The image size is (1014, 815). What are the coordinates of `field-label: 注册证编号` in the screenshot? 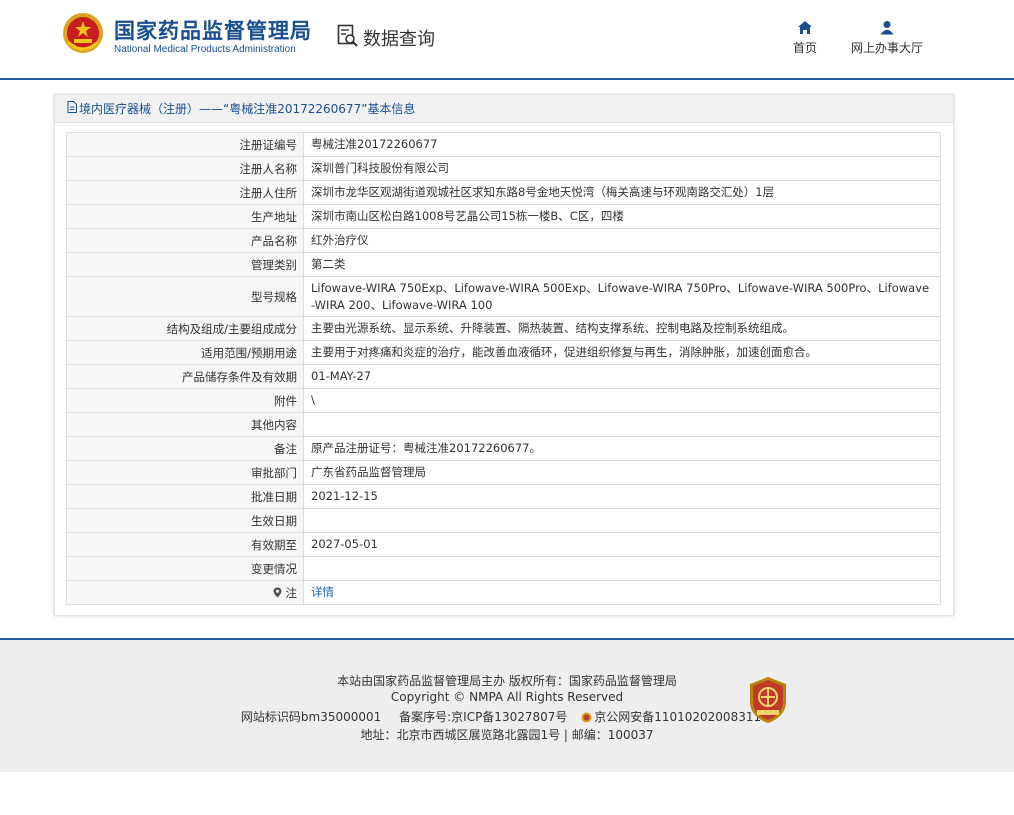 It's located at (185, 144).